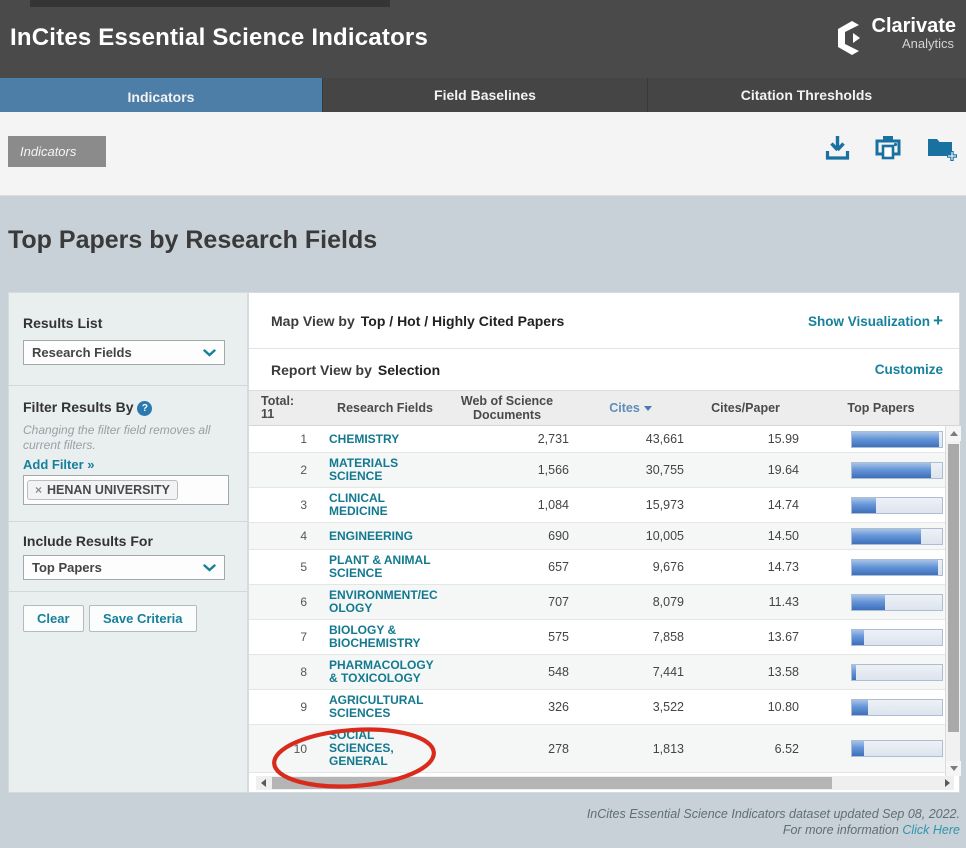 This screenshot has width=966, height=848. What do you see at coordinates (385, 567) in the screenshot?
I see `research-field-link: PLANT & ANIMAL SCIENCE` at bounding box center [385, 567].